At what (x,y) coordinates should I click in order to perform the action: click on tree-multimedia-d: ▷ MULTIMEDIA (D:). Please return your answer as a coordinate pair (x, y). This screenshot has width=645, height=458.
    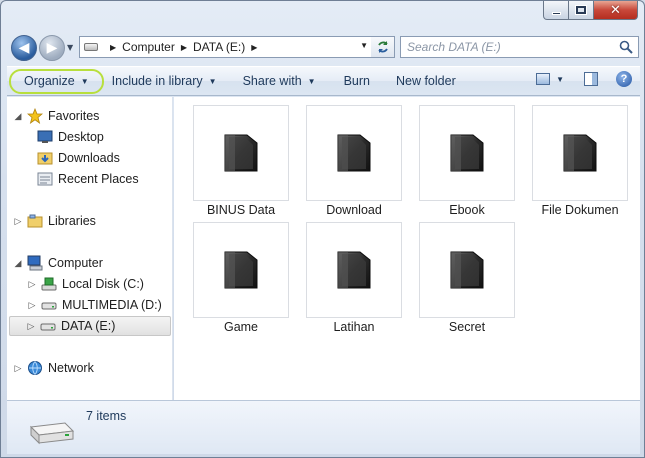
    Looking at the image, I should click on (94, 305).